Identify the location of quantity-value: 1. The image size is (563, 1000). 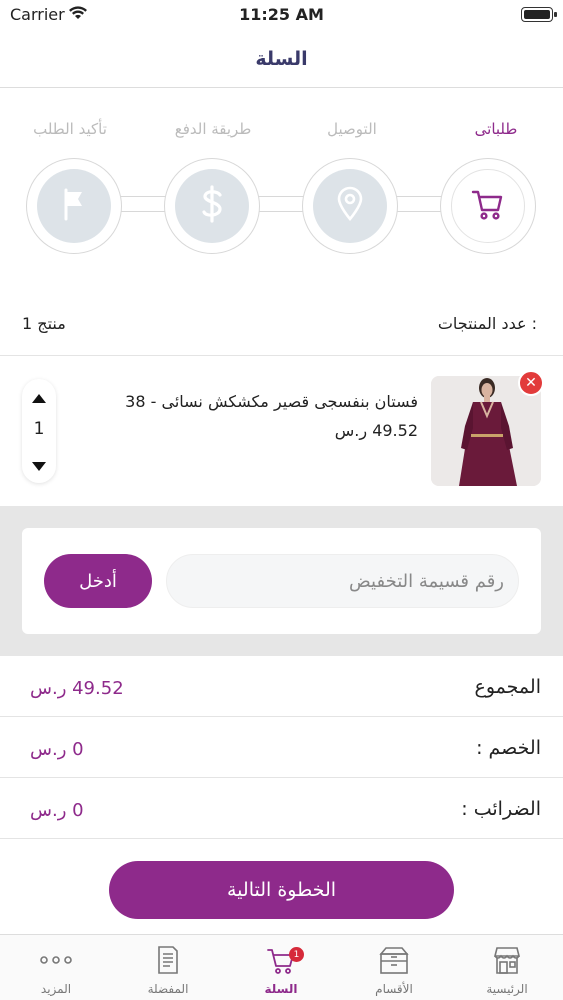
(39, 429).